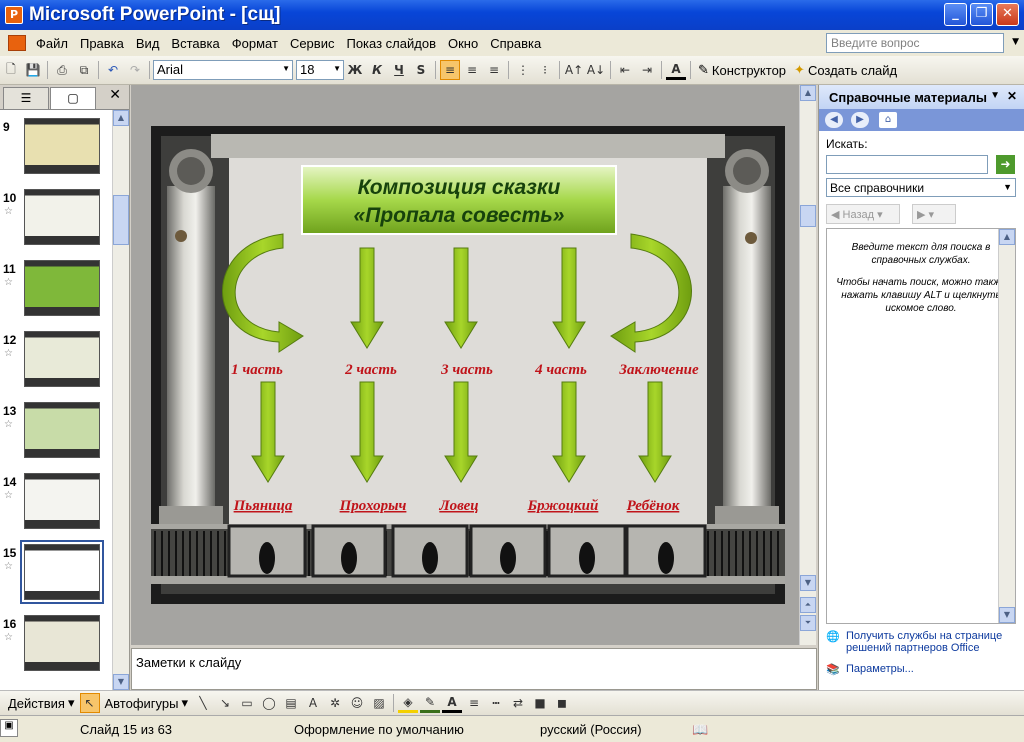 Image resolution: width=1024 pixels, height=742 pixels. Describe the element at coordinates (52, 43) in the screenshot. I see `menu-file: Файл` at that location.